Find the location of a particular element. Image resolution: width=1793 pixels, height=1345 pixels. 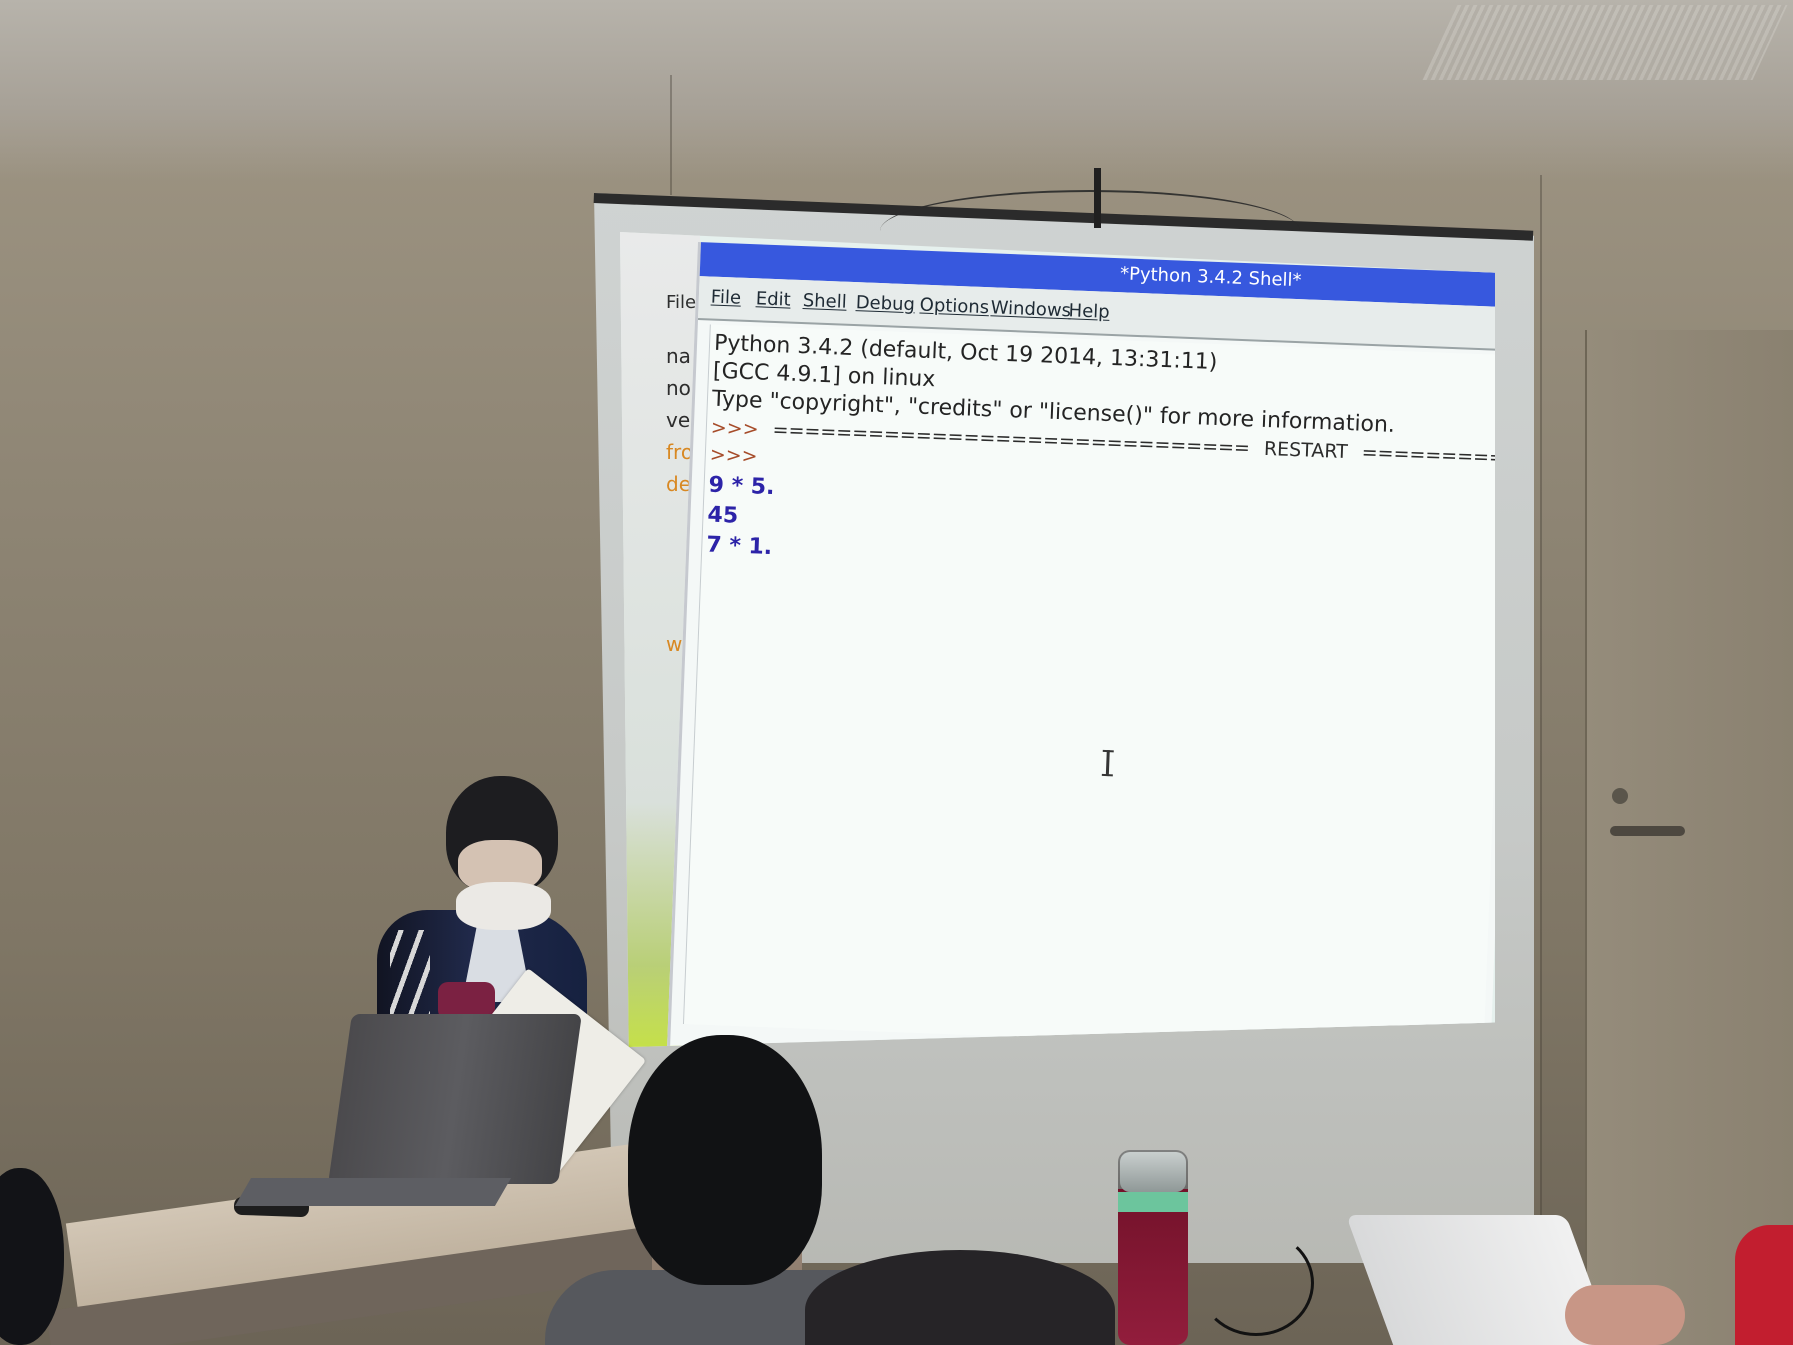

restart-prompt: >>> is located at coordinates (735, 428).